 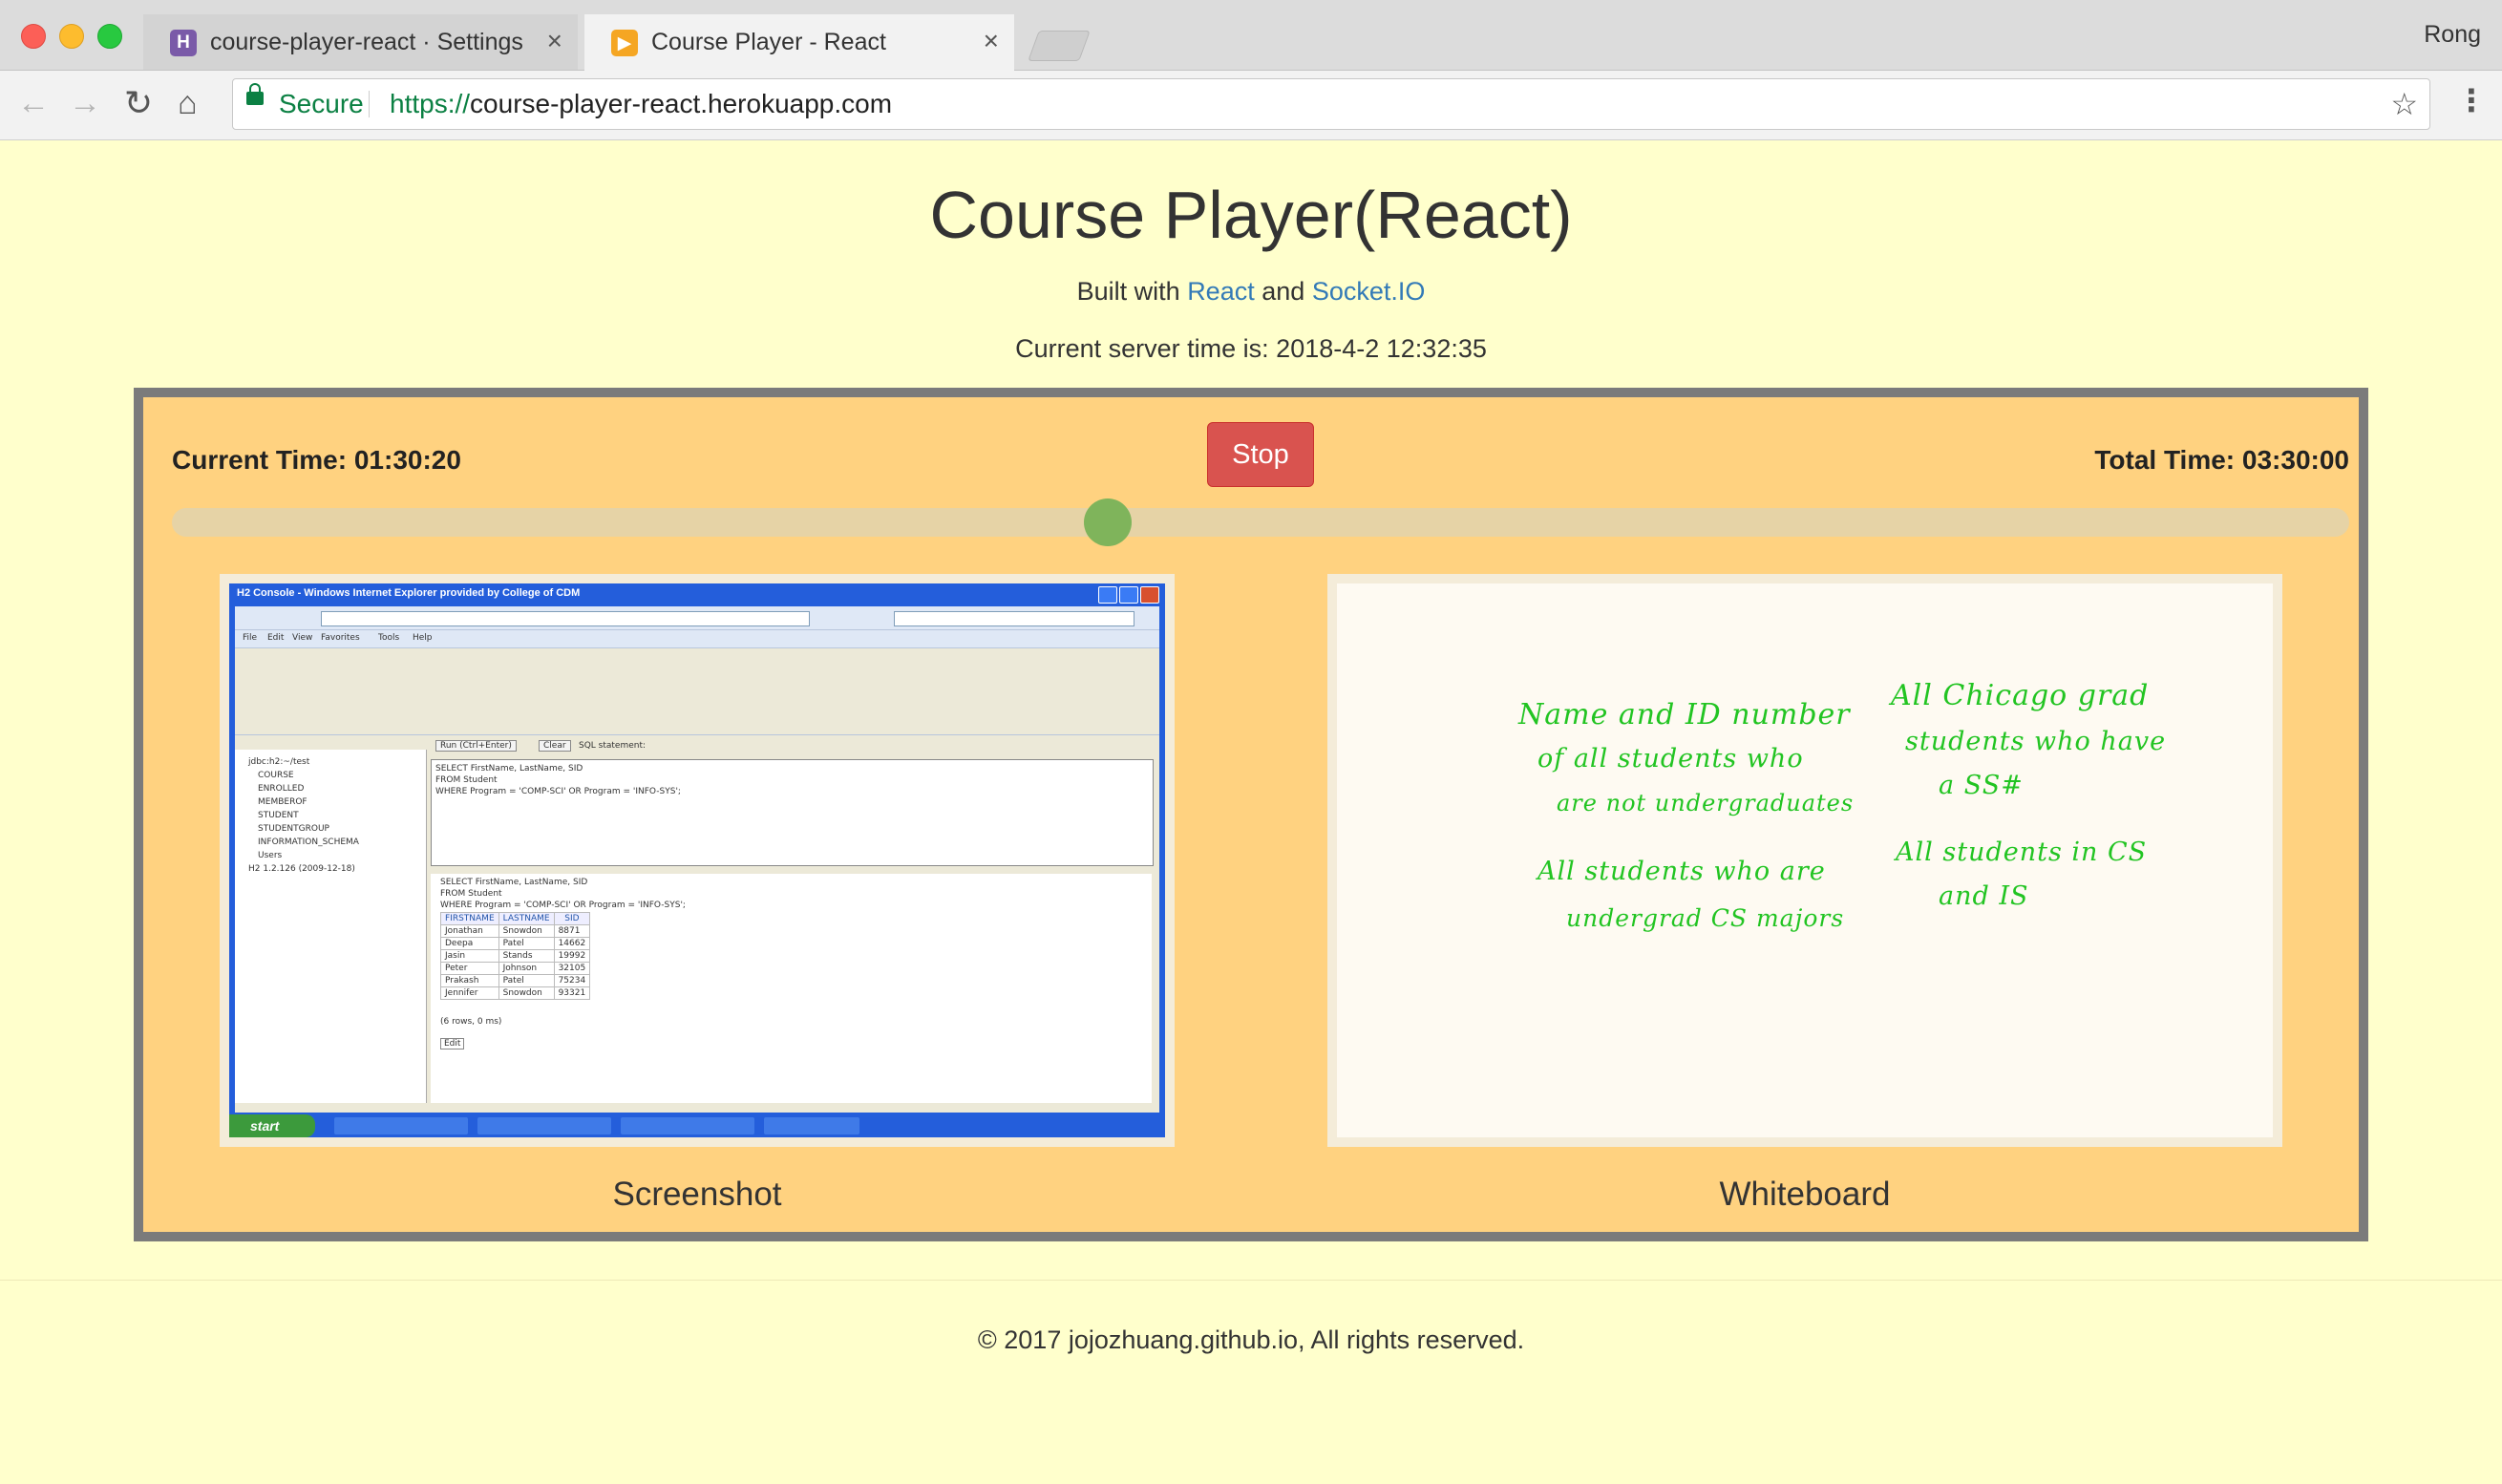 I want to click on menu-item: Help, so click(x=423, y=638).